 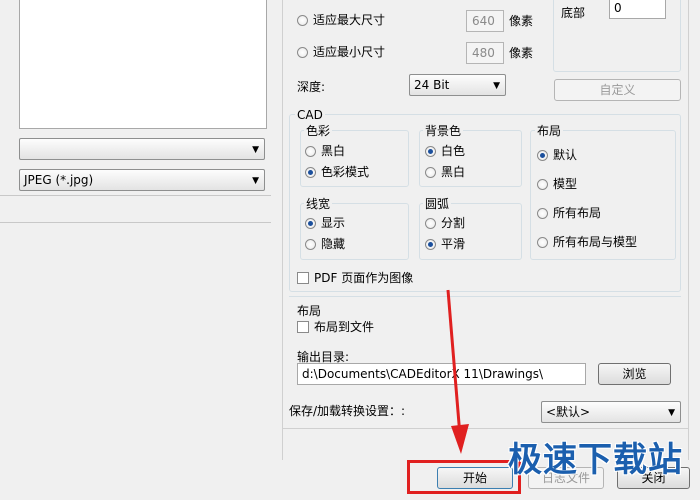 I want to click on color-option-bw: 黑白, so click(x=325, y=151).